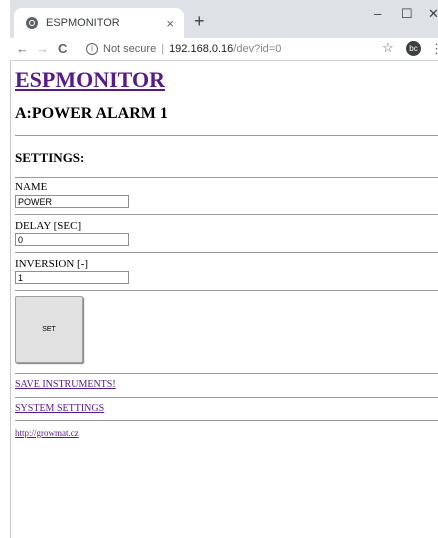 Image resolution: width=438 pixels, height=538 pixels. I want to click on profile-avatar: bc, so click(413, 48).